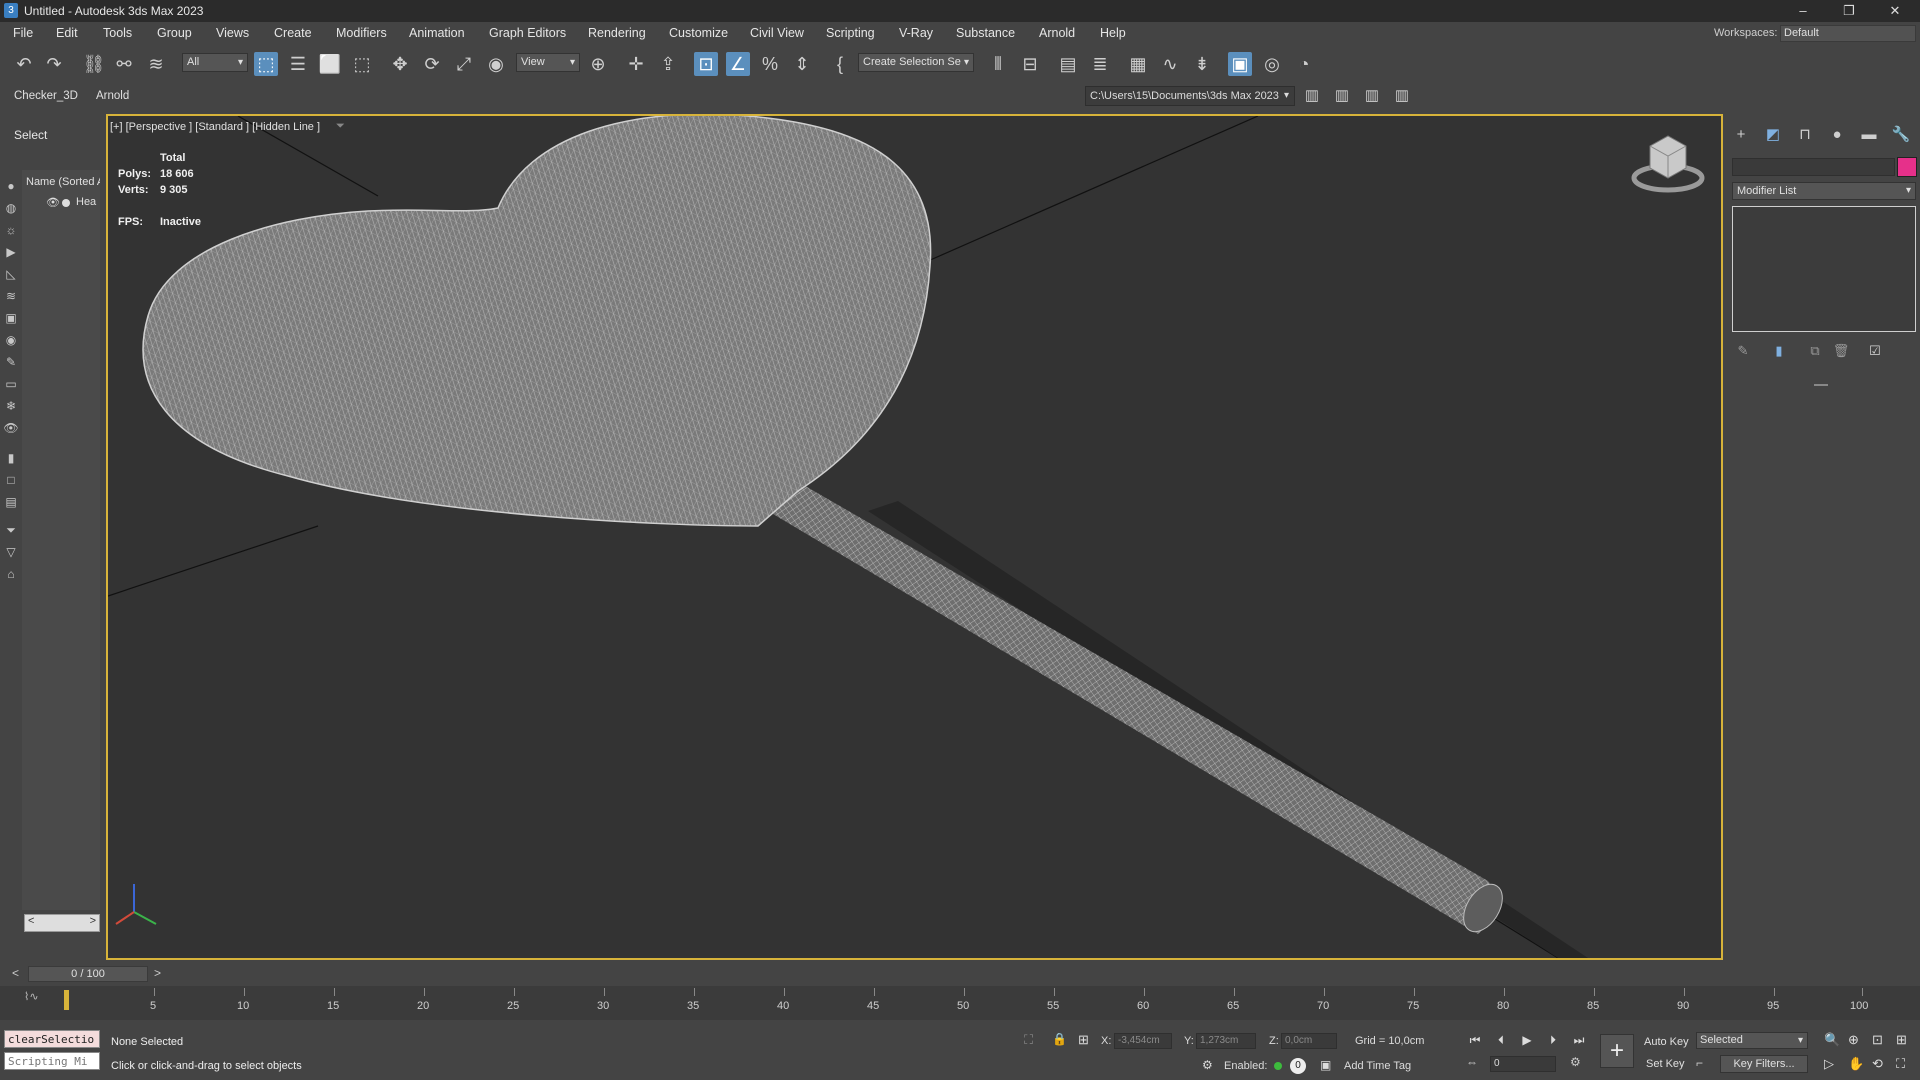 The width and height of the screenshot is (1920, 1080). What do you see at coordinates (232, 33) in the screenshot?
I see `menu-views: Views` at bounding box center [232, 33].